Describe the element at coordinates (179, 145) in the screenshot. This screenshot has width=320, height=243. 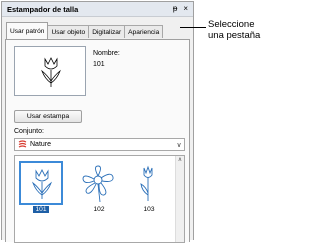
I see `chevron-down-icon: ∨` at that location.